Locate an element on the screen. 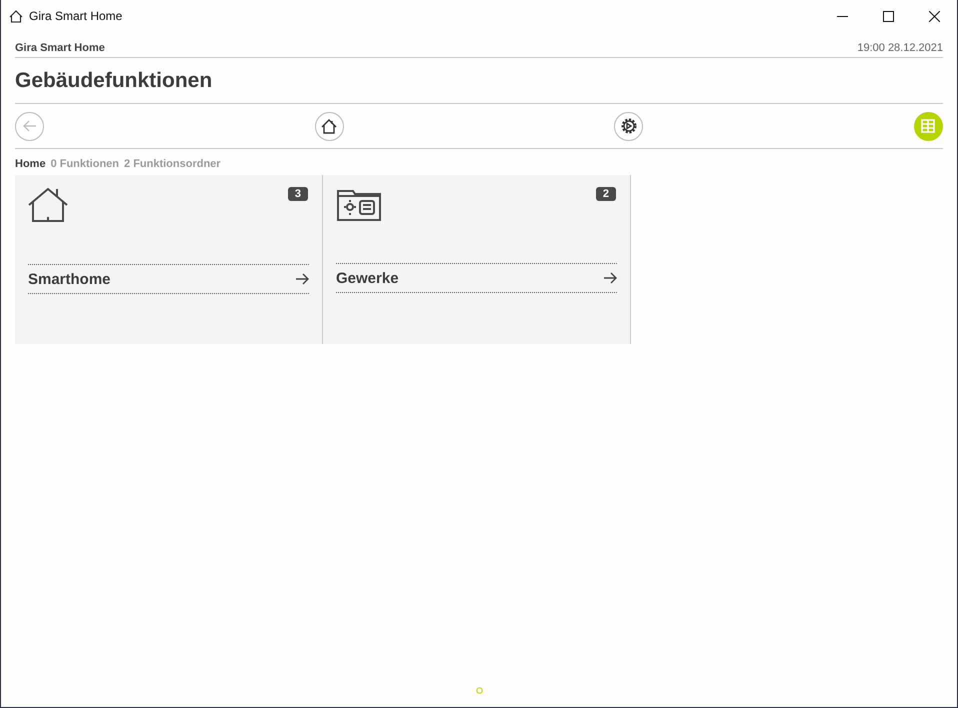 The width and height of the screenshot is (958, 708). folder-tile: 2 Gewerke is located at coordinates (477, 259).